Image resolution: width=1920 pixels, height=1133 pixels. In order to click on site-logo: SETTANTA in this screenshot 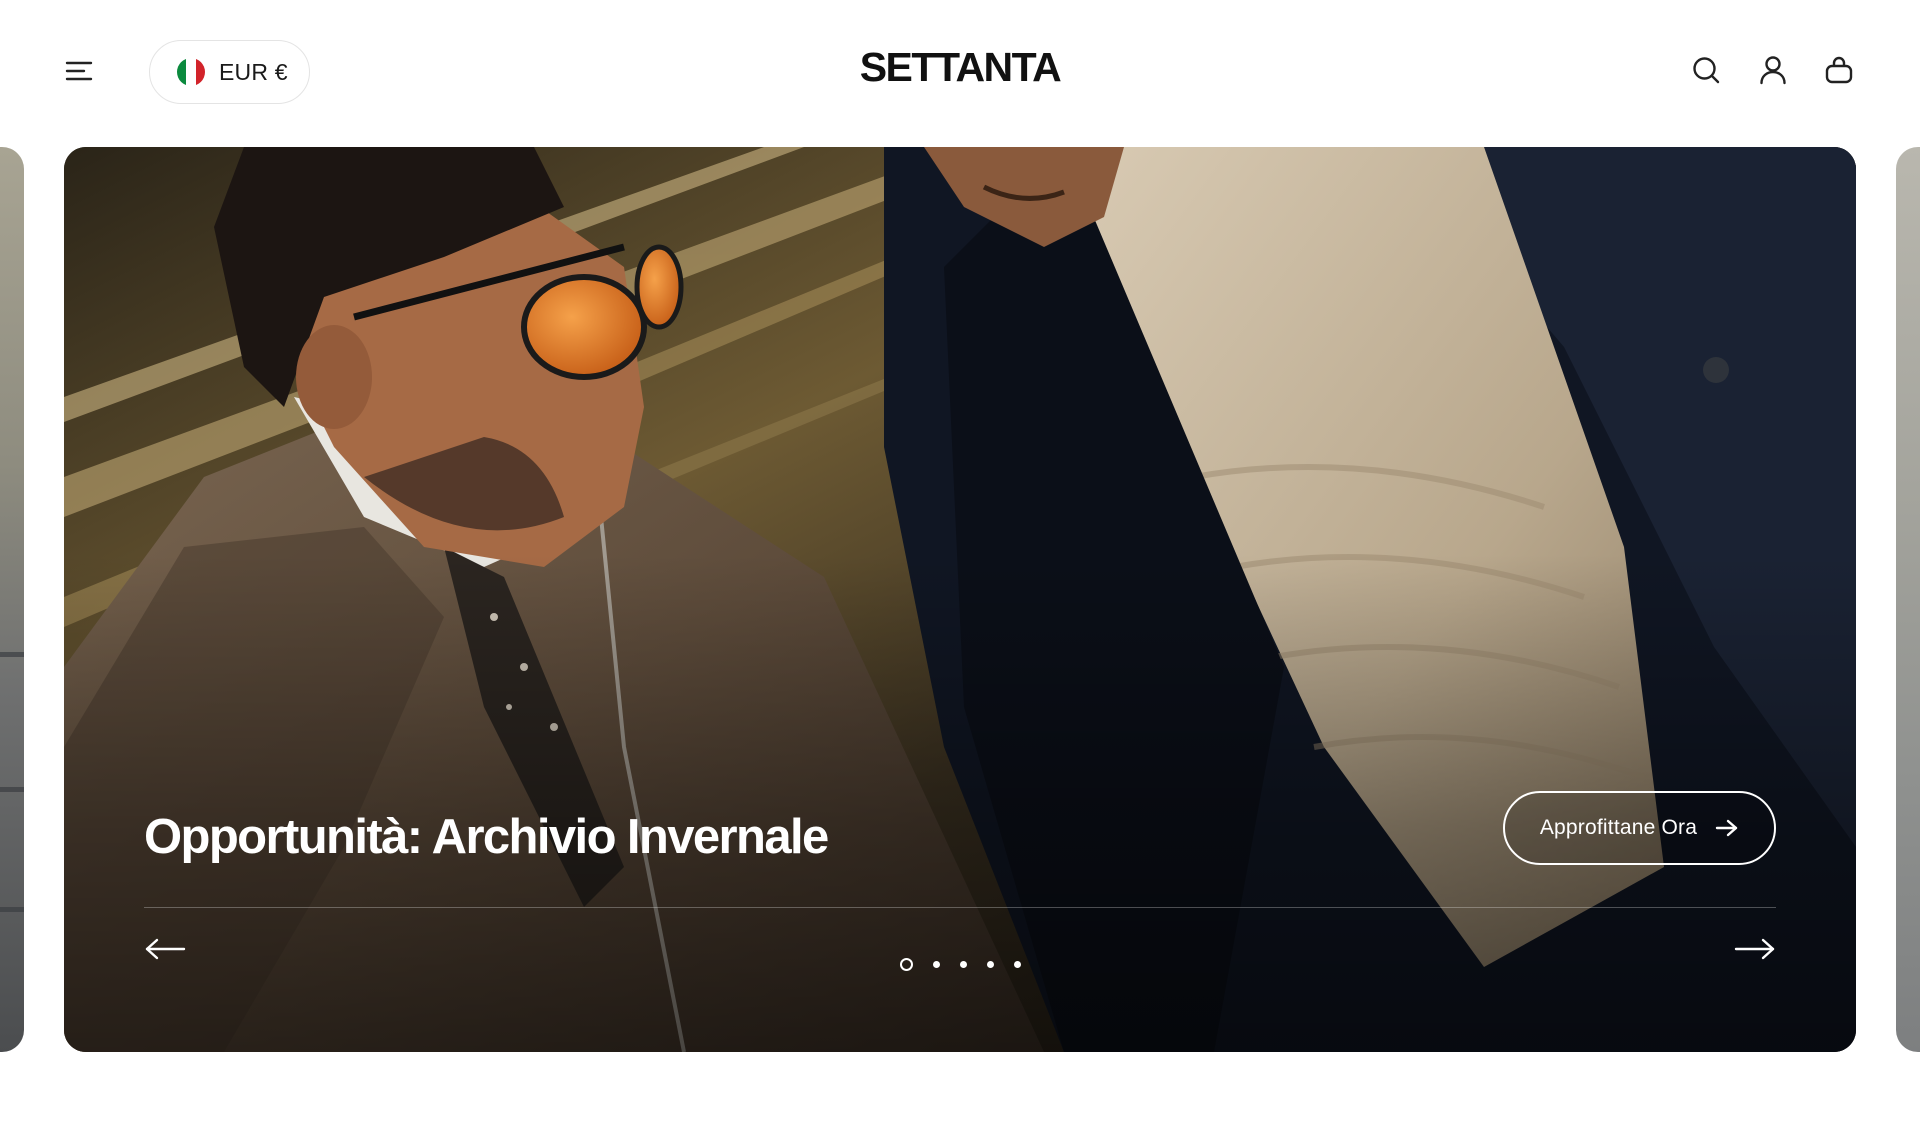, I will do `click(960, 67)`.